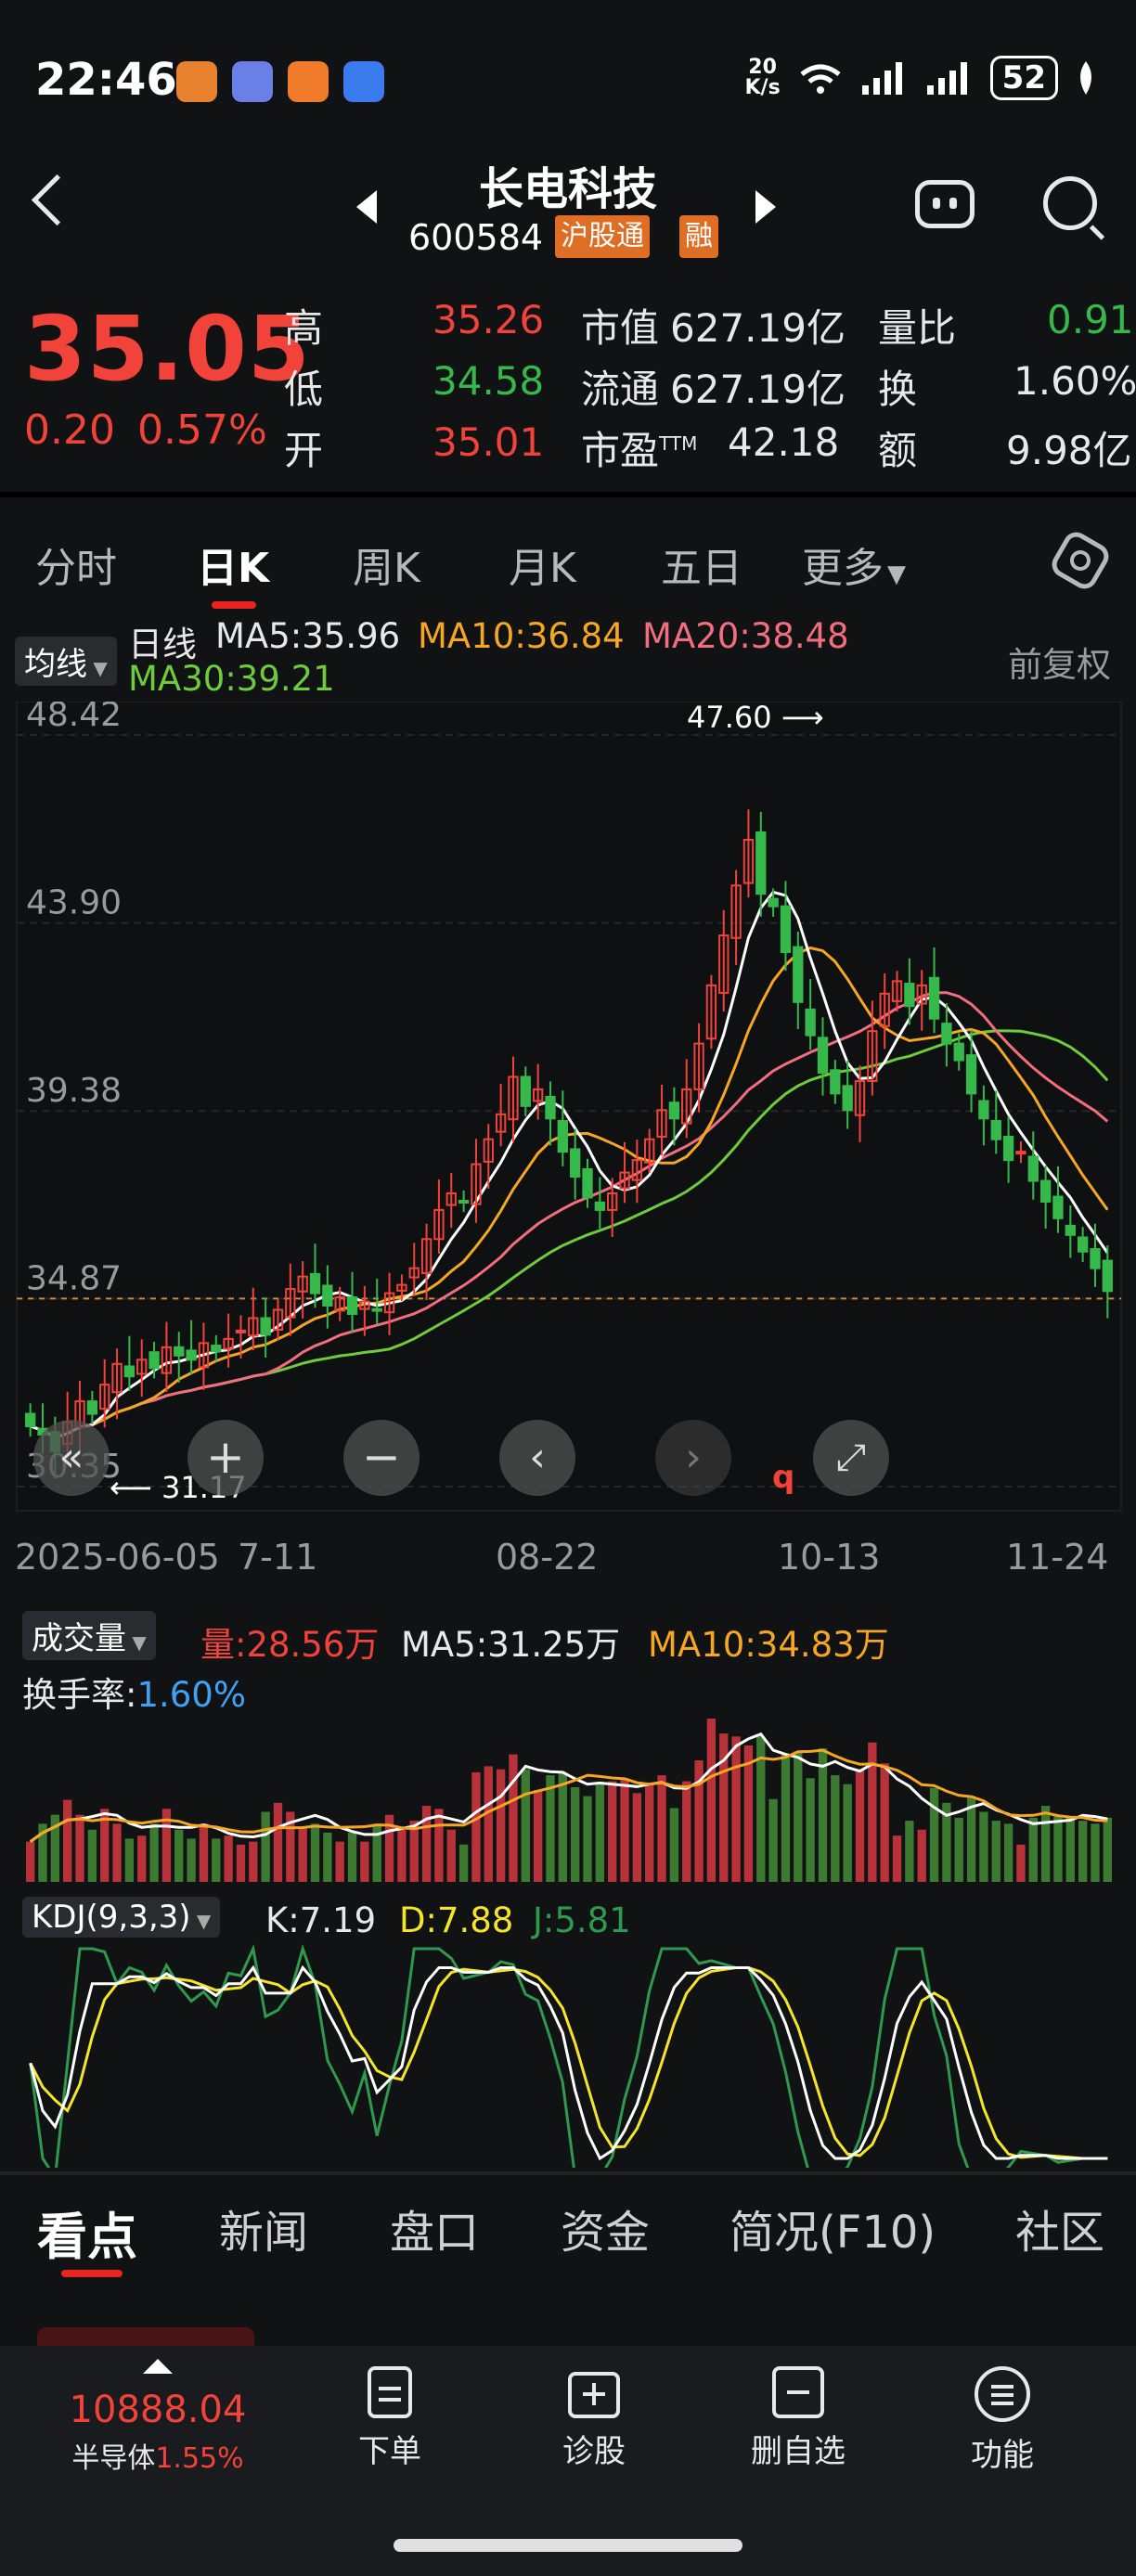 The height and width of the screenshot is (2576, 1136). I want to click on y-tick-label: 34.87, so click(74, 1278).